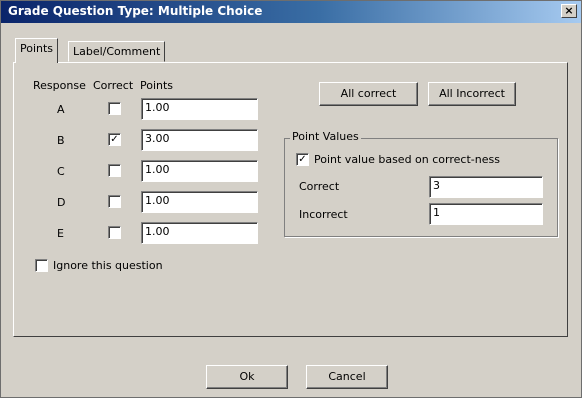 The height and width of the screenshot is (398, 582). Describe the element at coordinates (407, 159) in the screenshot. I see `point-value-based-label: Point value based on correct-ness` at that location.